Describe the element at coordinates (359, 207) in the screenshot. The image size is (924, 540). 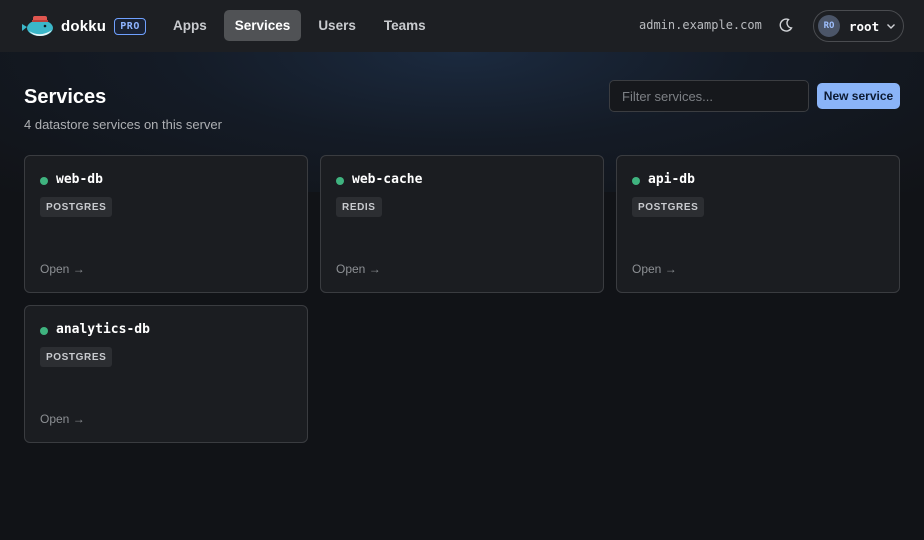
I see `service-type-badge: REDIS` at that location.